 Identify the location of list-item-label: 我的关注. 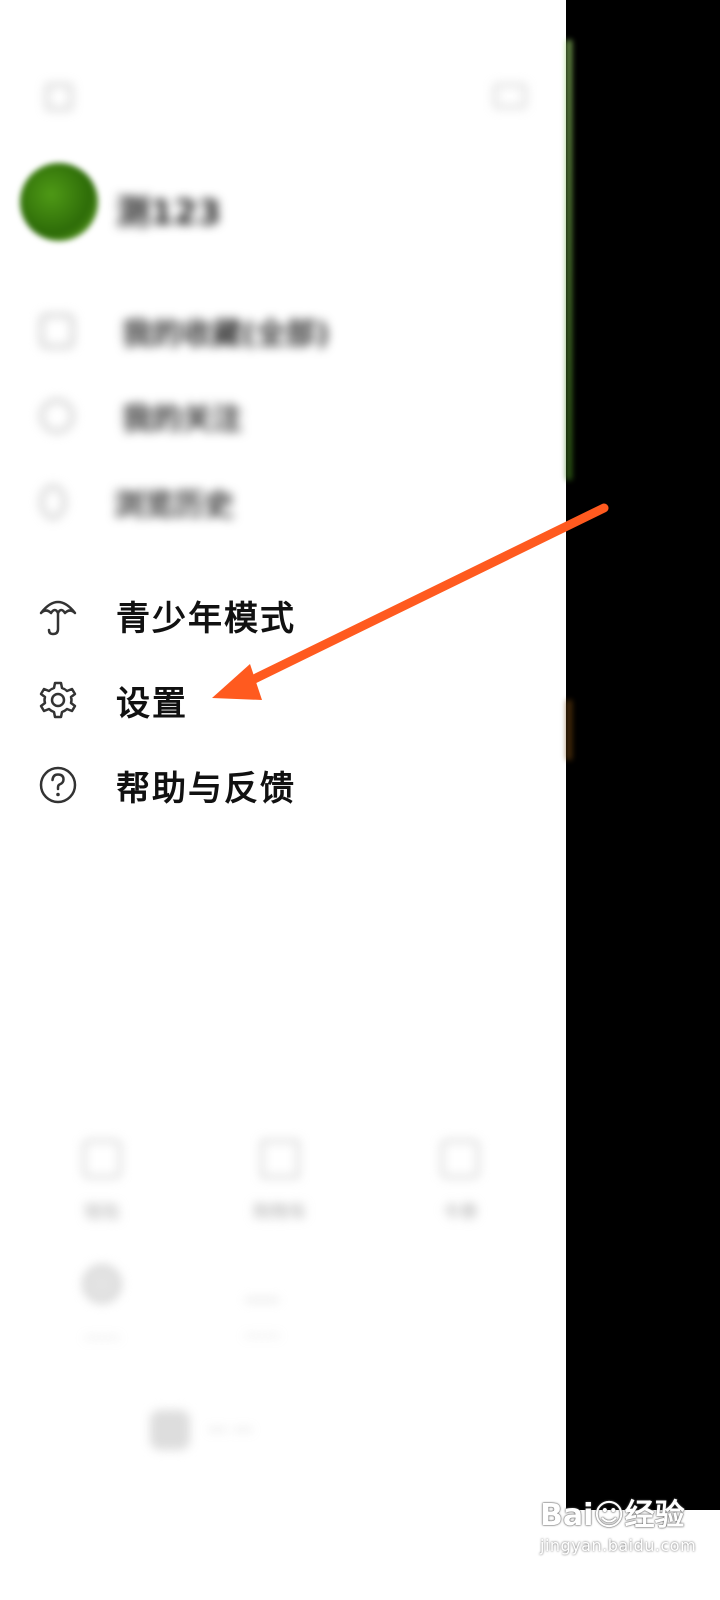
(182, 419).